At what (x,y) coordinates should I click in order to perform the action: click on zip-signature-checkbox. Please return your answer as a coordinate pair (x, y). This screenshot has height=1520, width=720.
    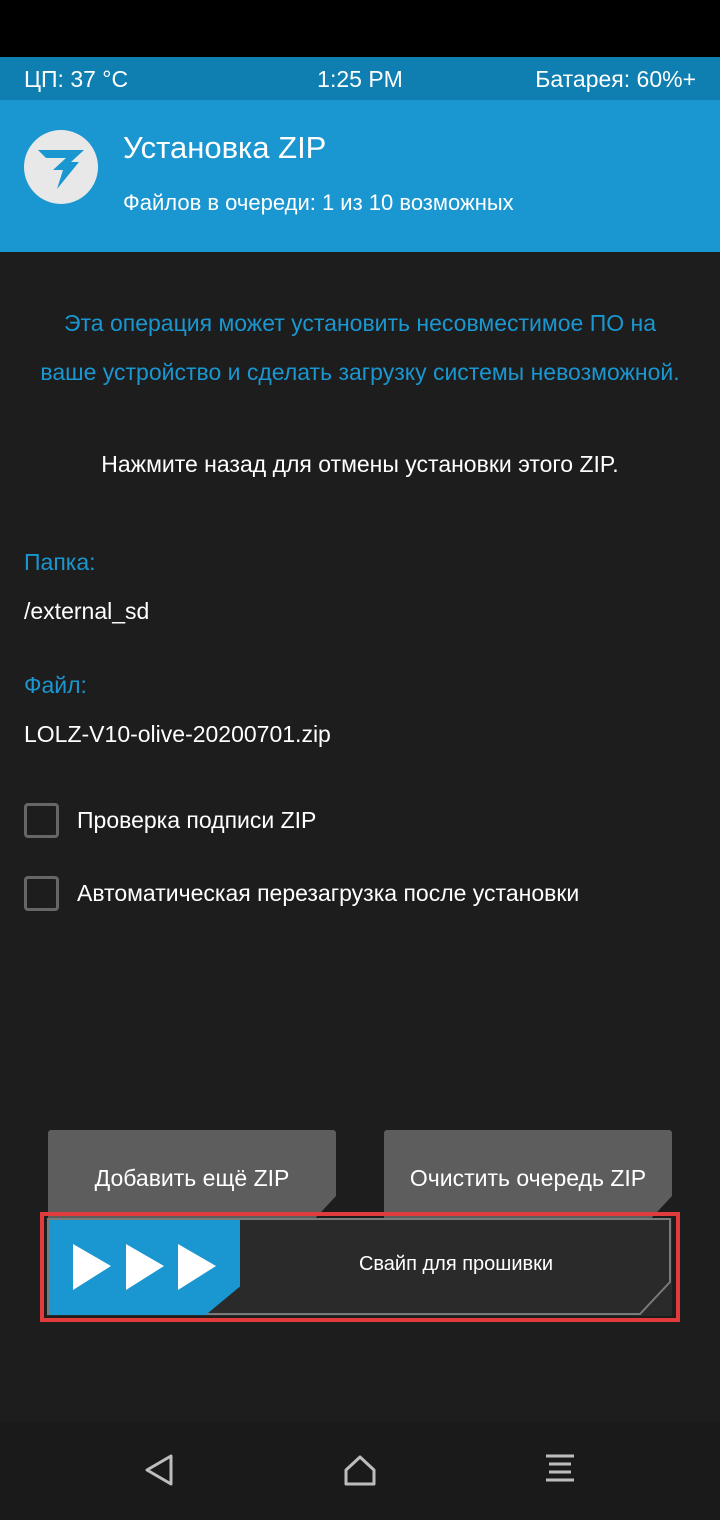
    Looking at the image, I should click on (41, 820).